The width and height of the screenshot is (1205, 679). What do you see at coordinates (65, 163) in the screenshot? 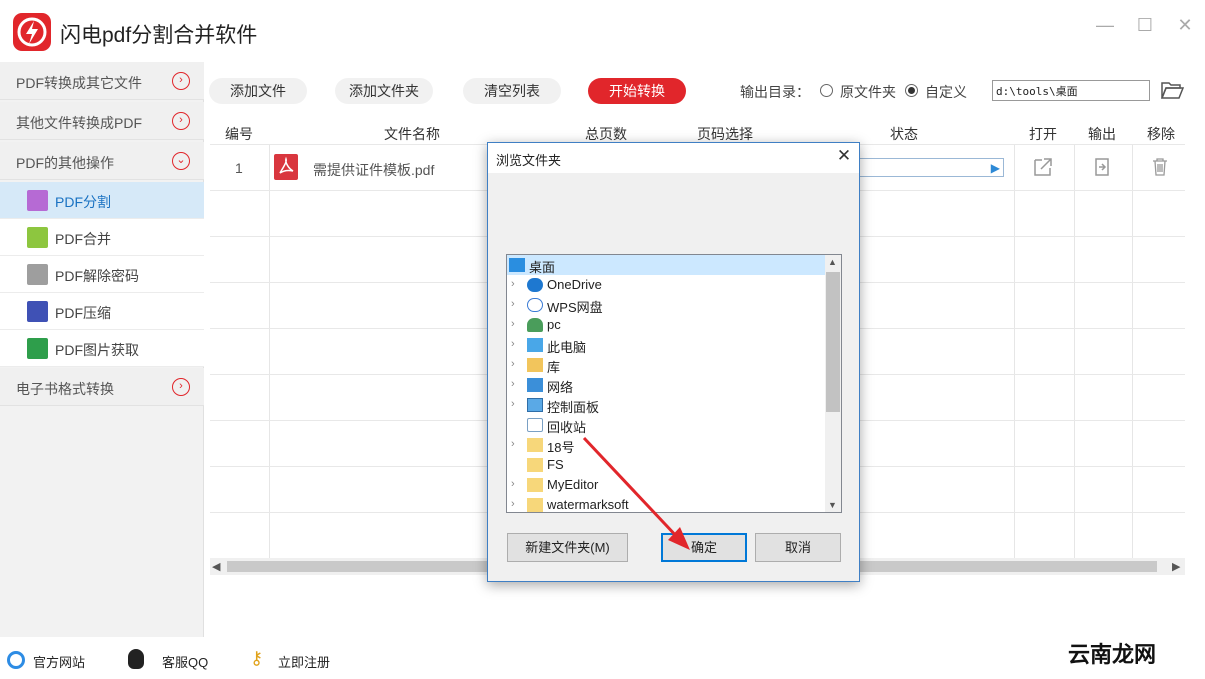
I see `sidebar-header-label: PDF的其他操作` at bounding box center [65, 163].